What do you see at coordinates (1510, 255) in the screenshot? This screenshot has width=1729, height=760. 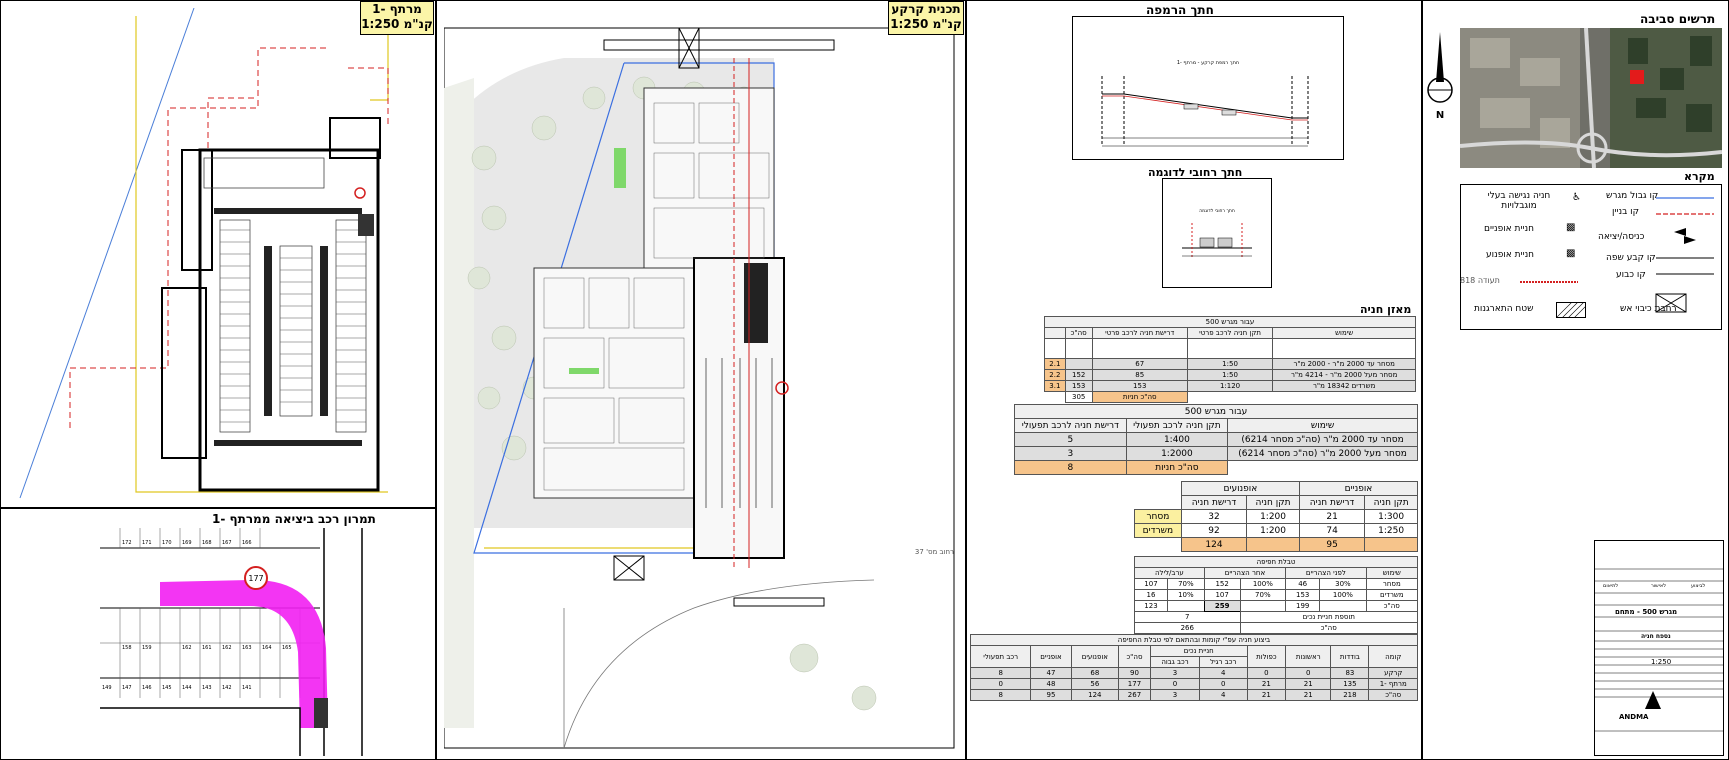 I see `legend-item-moto: חניית אופנוע` at bounding box center [1510, 255].